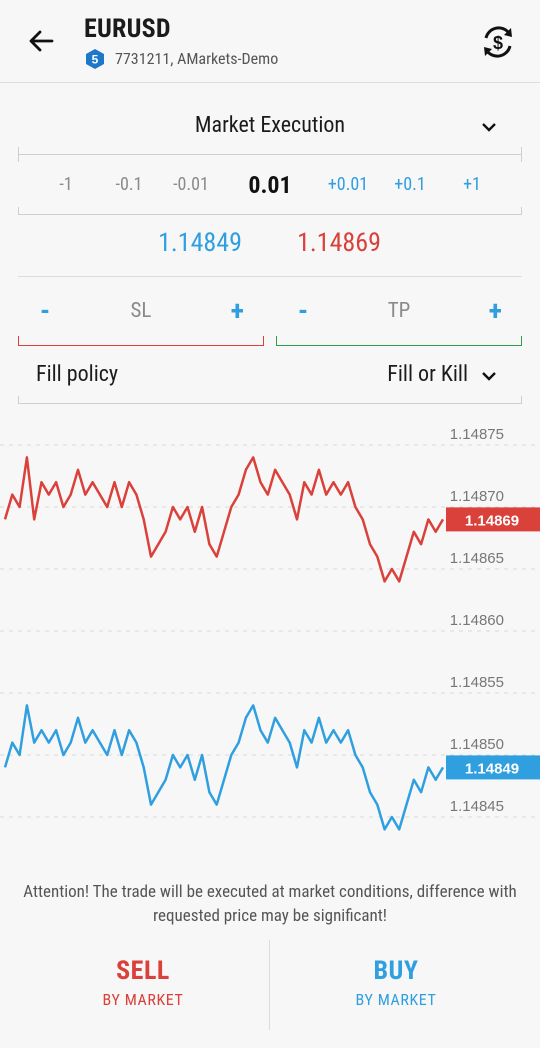  What do you see at coordinates (396, 971) in the screenshot?
I see `buy-label: BUY` at bounding box center [396, 971].